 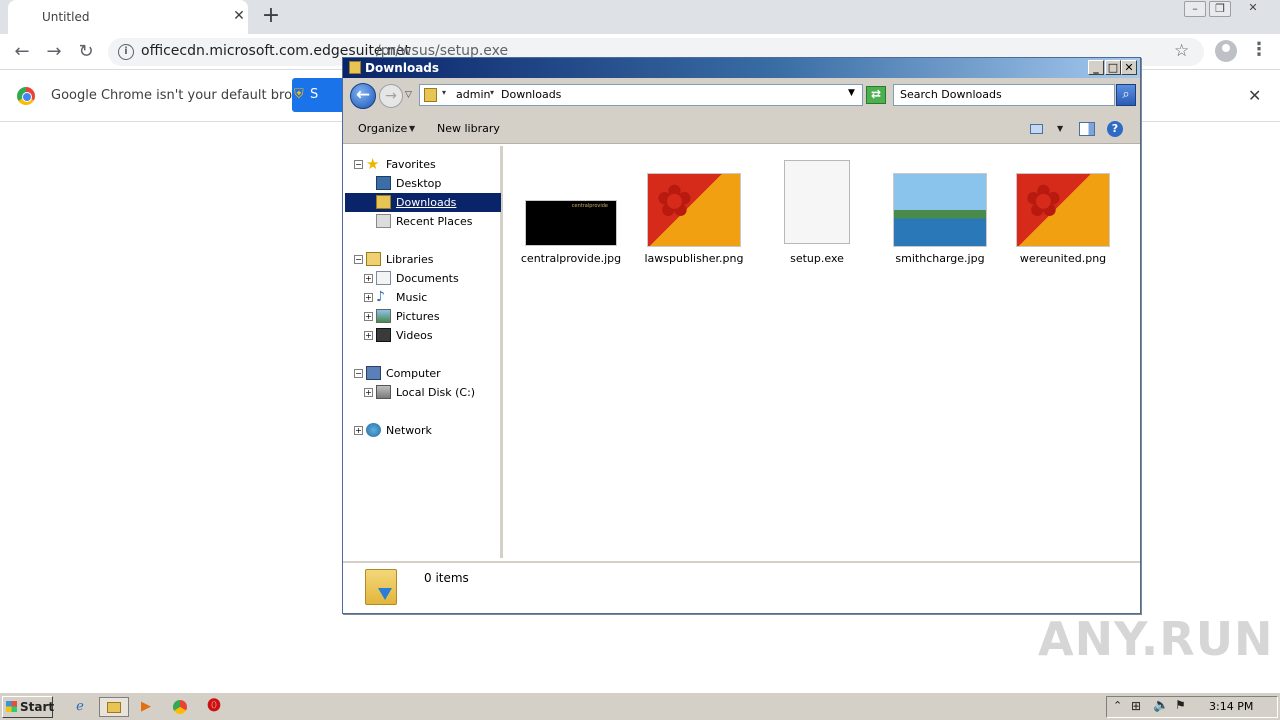 I want to click on tree-label: Local Disk (C:), so click(x=436, y=392).